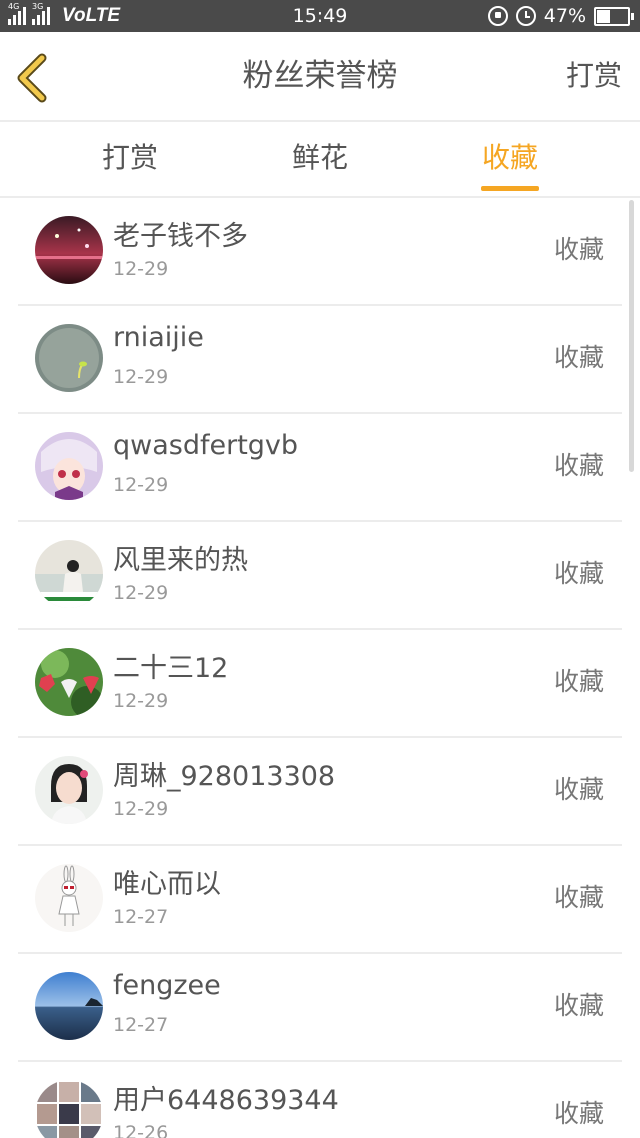 This screenshot has width=640, height=1138. I want to click on status-right: 47%, so click(560, 16).